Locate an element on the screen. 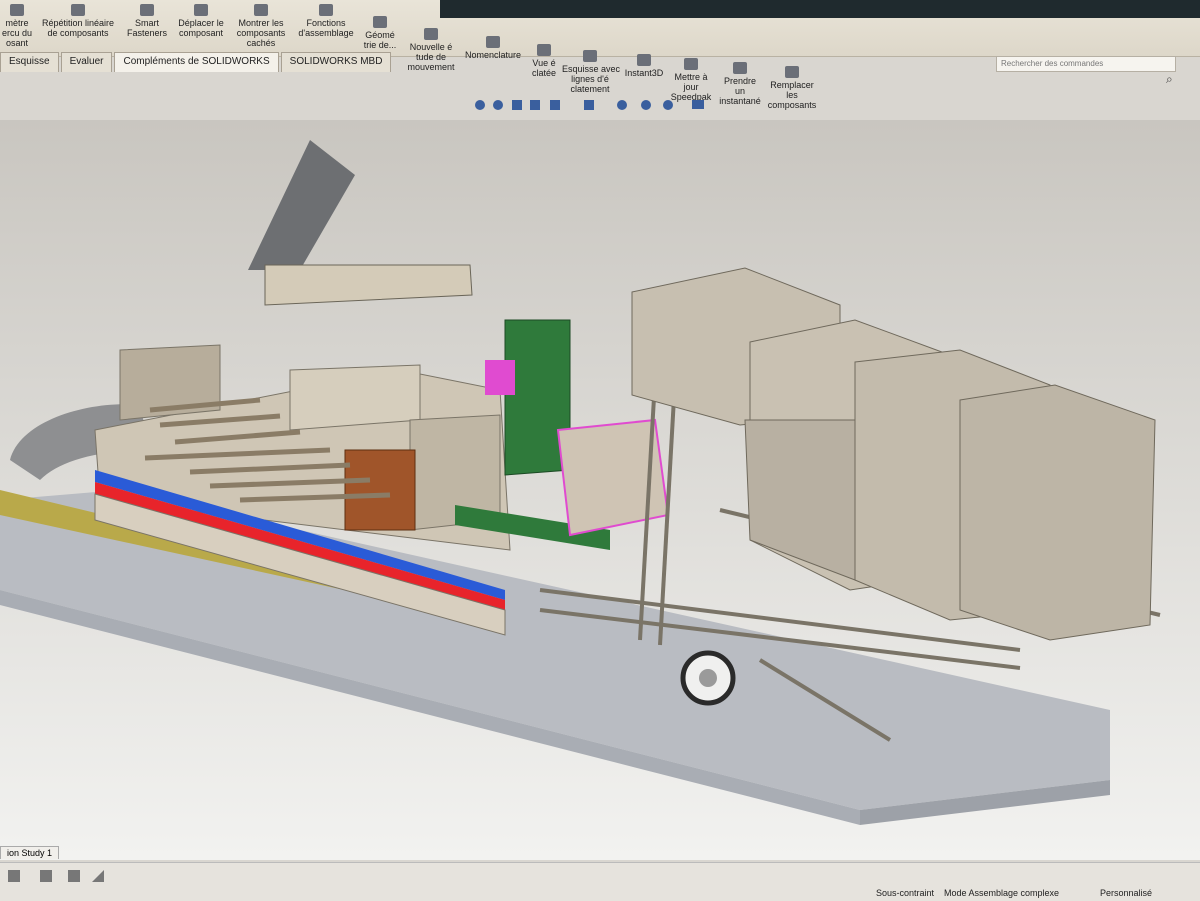 The height and width of the screenshot is (901, 1200). sketch-icon is located at coordinates (98, 876).